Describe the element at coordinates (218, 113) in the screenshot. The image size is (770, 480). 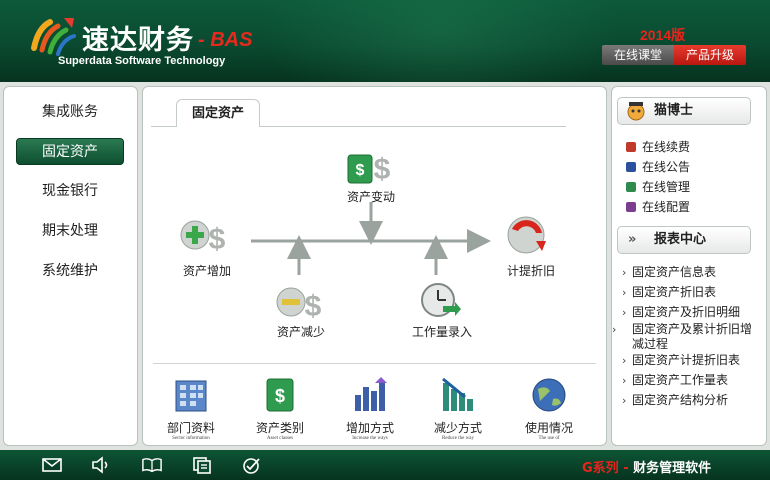
I see `tab-fixed-assets: 固定资产` at that location.